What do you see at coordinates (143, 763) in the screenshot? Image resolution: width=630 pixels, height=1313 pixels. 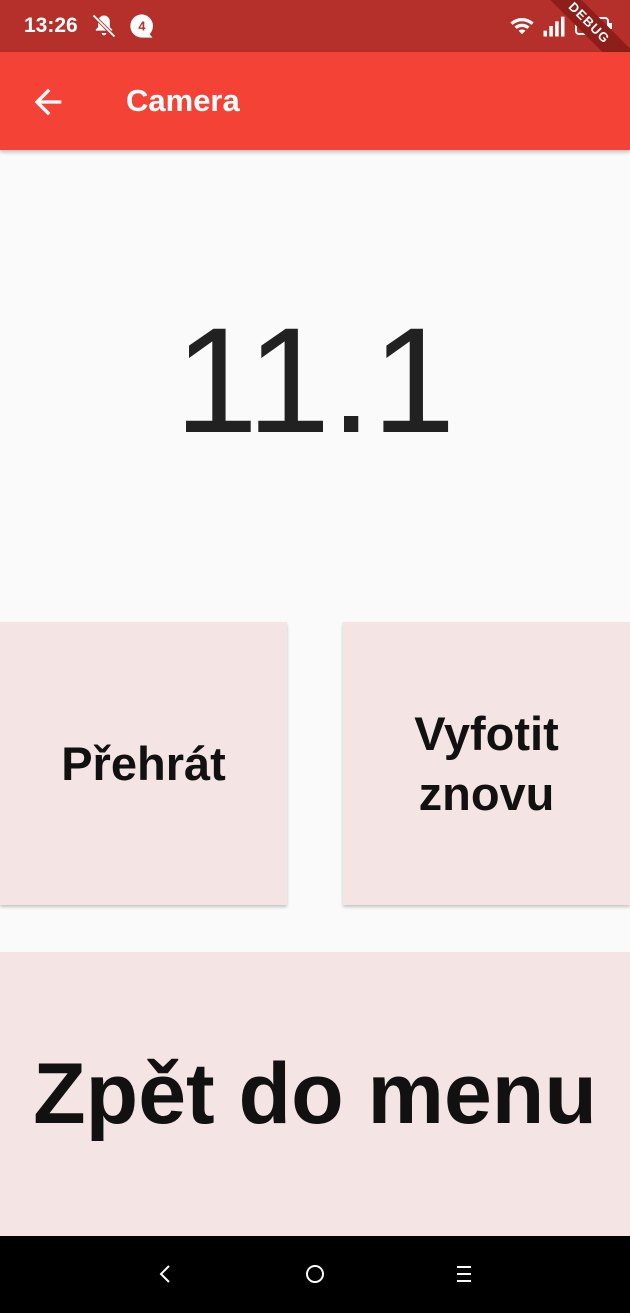 I see `play-button: Přehrát` at bounding box center [143, 763].